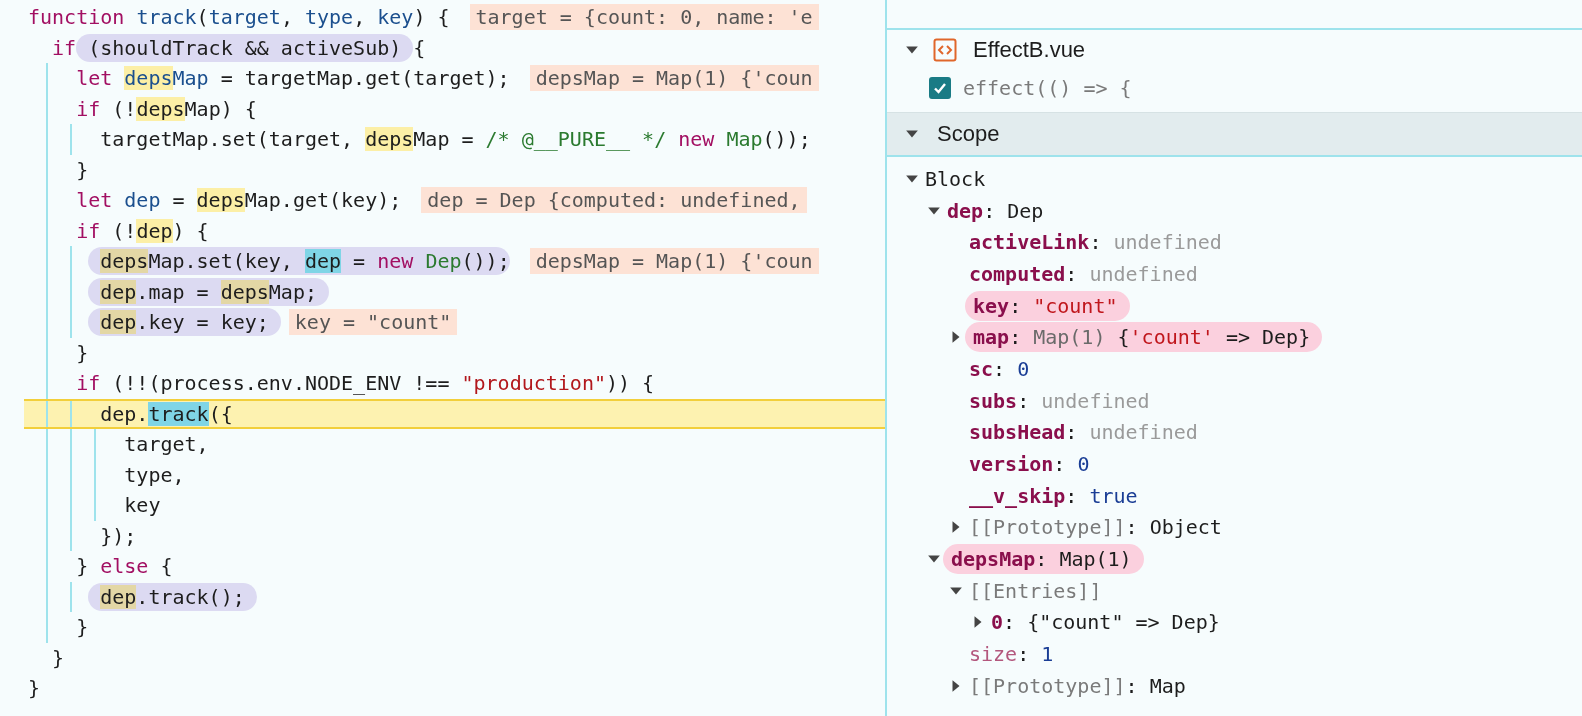 The width and height of the screenshot is (1582, 716). What do you see at coordinates (1234, 134) in the screenshot?
I see `scope-section-header: Scope` at bounding box center [1234, 134].